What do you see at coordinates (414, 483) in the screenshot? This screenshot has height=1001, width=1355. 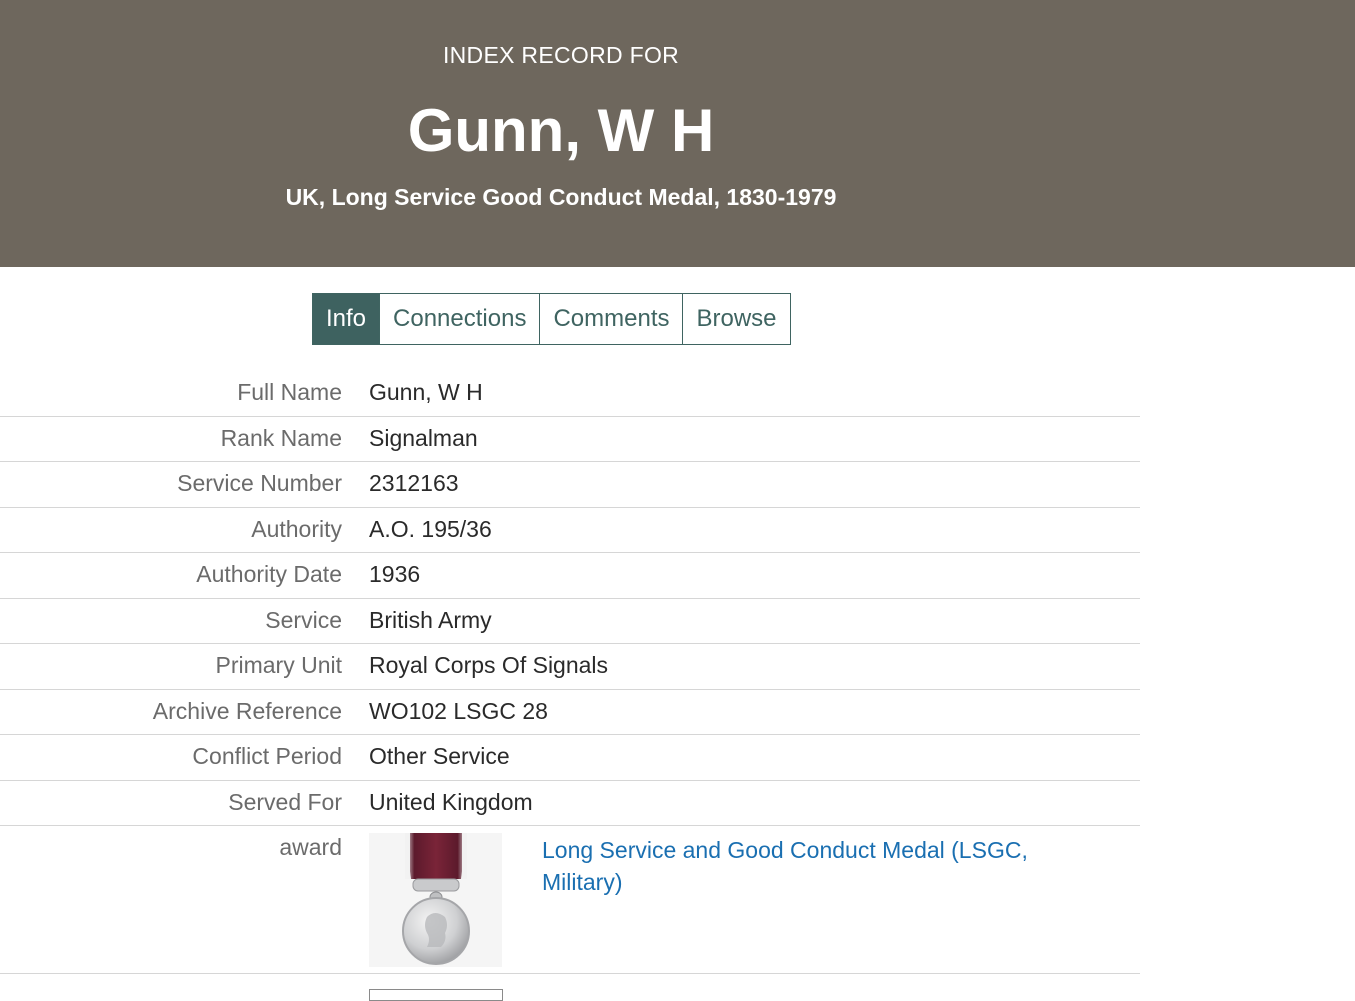 I see `detail-value: 2312163` at bounding box center [414, 483].